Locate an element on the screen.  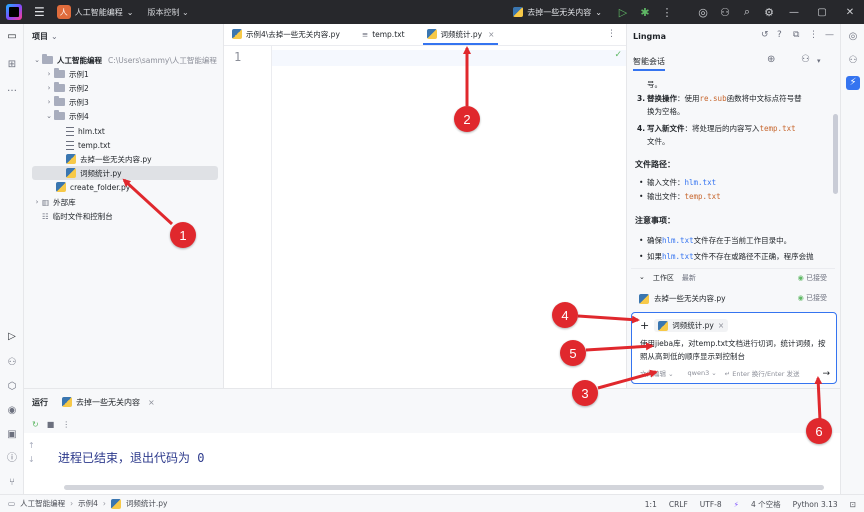
tree-item-folder: › 示例1 is located at coordinates (122, 74).